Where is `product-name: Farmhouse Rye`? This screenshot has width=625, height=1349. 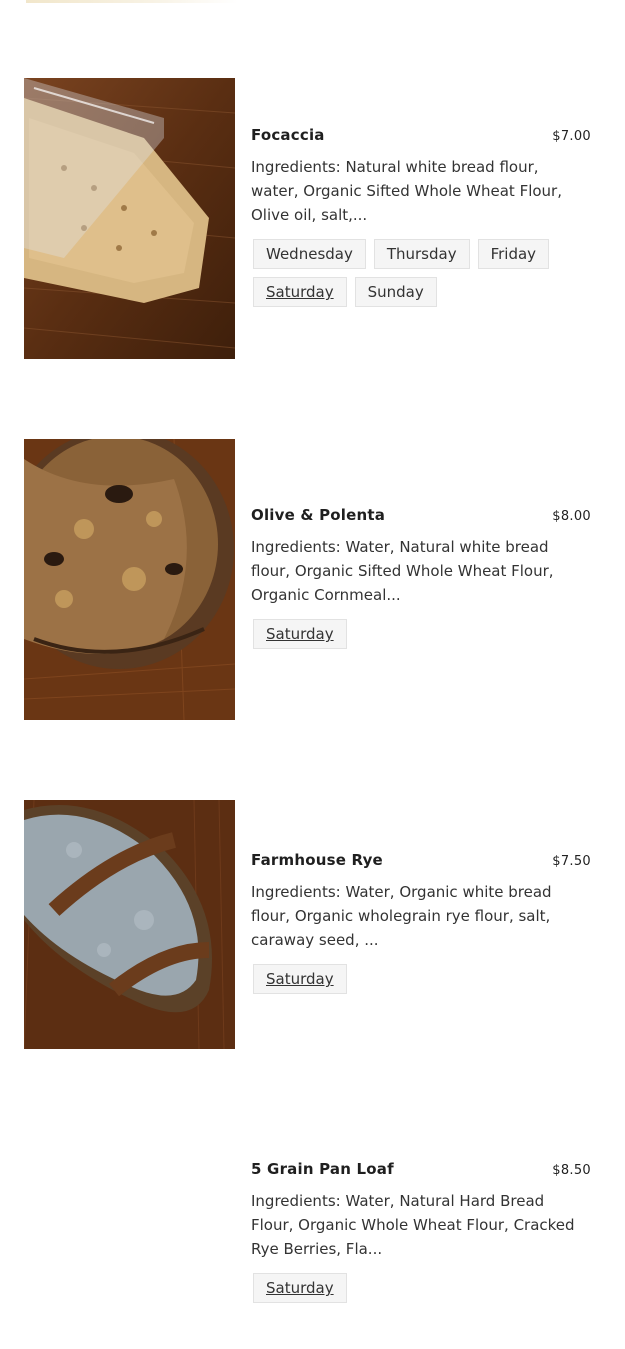
product-name: Farmhouse Rye is located at coordinates (317, 860).